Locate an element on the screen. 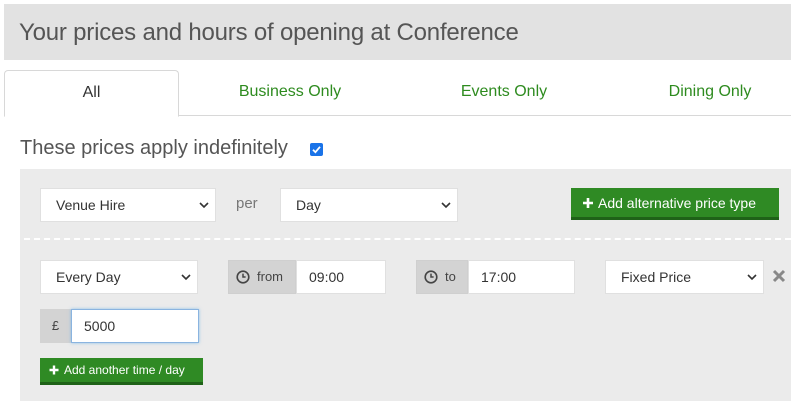 This screenshot has width=791, height=405. add-another-time-button: Add another time / day is located at coordinates (121, 371).